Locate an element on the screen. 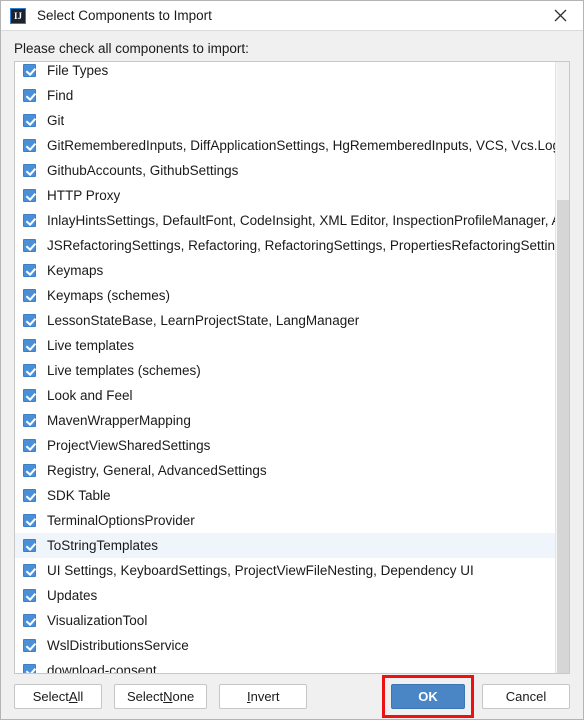  list-item: GithubAccounts, GithubSettings is located at coordinates (285, 170).